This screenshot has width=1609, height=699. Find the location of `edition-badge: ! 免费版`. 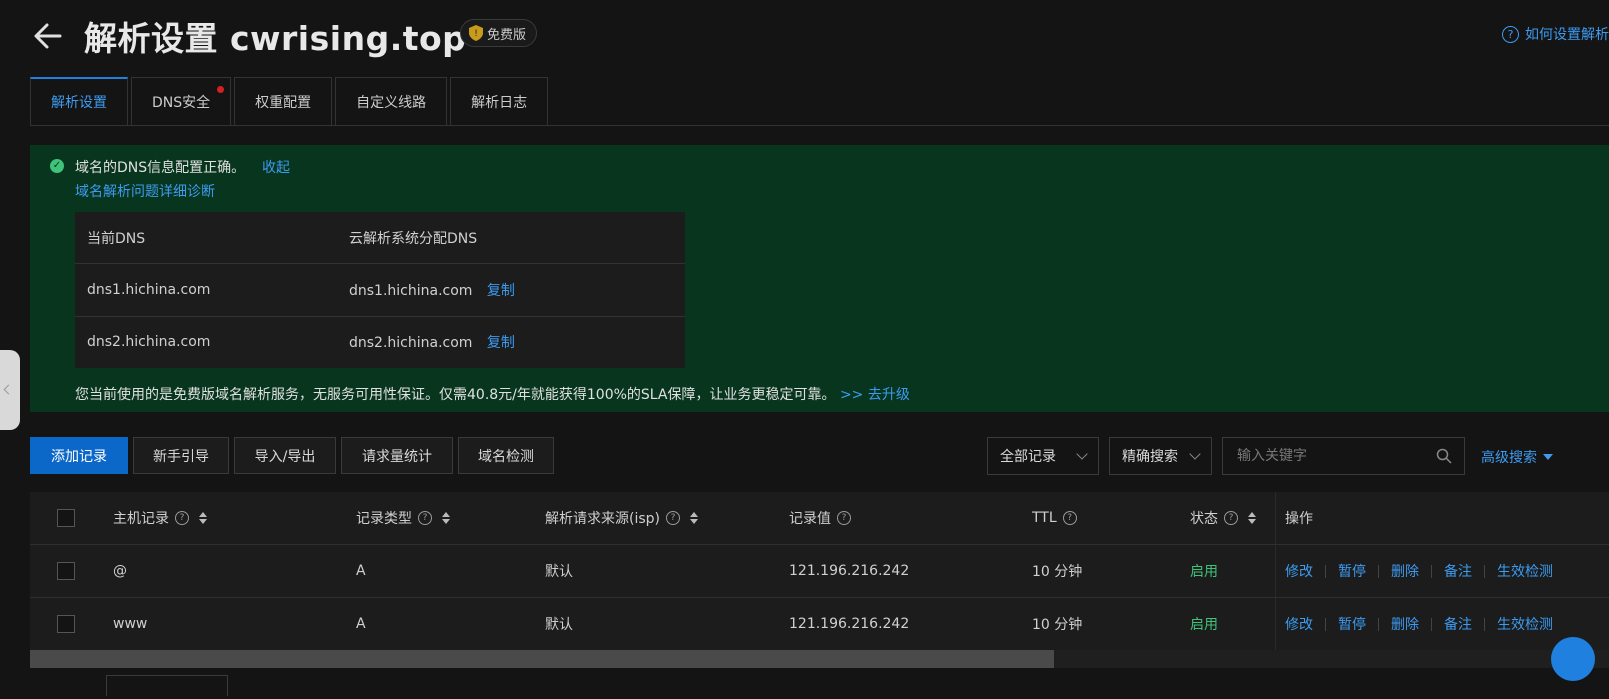

edition-badge: ! 免费版 is located at coordinates (499, 33).